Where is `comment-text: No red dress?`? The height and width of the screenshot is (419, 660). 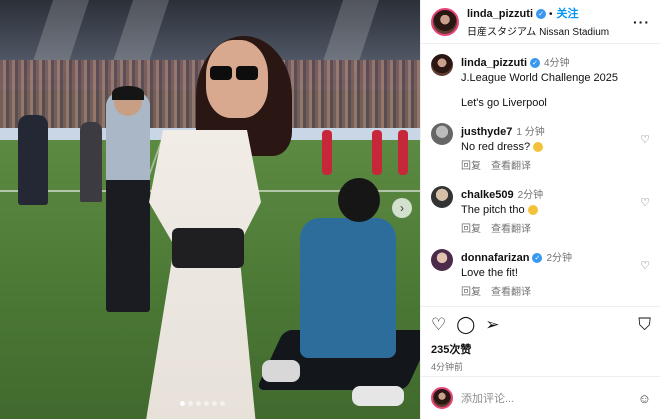
comment-text: No red dress? is located at coordinates (496, 147).